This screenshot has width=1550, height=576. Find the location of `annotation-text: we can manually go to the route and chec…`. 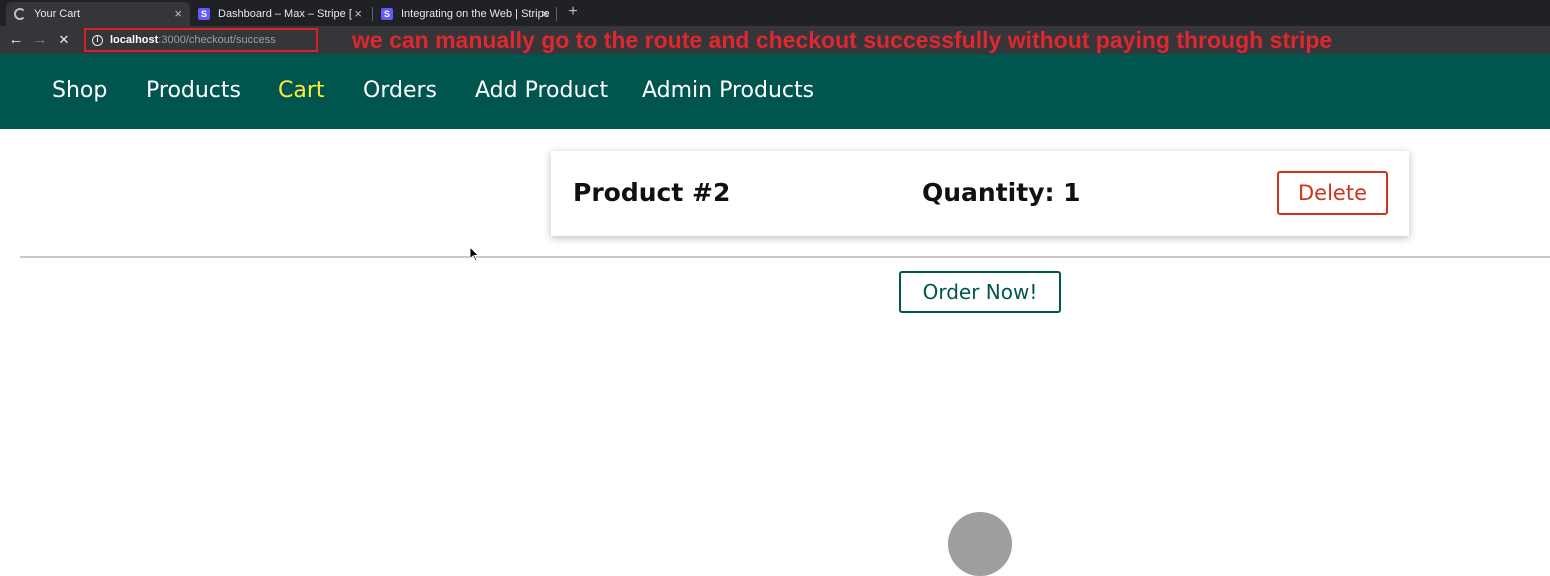

annotation-text: we can manually go to the route and chec… is located at coordinates (842, 40).